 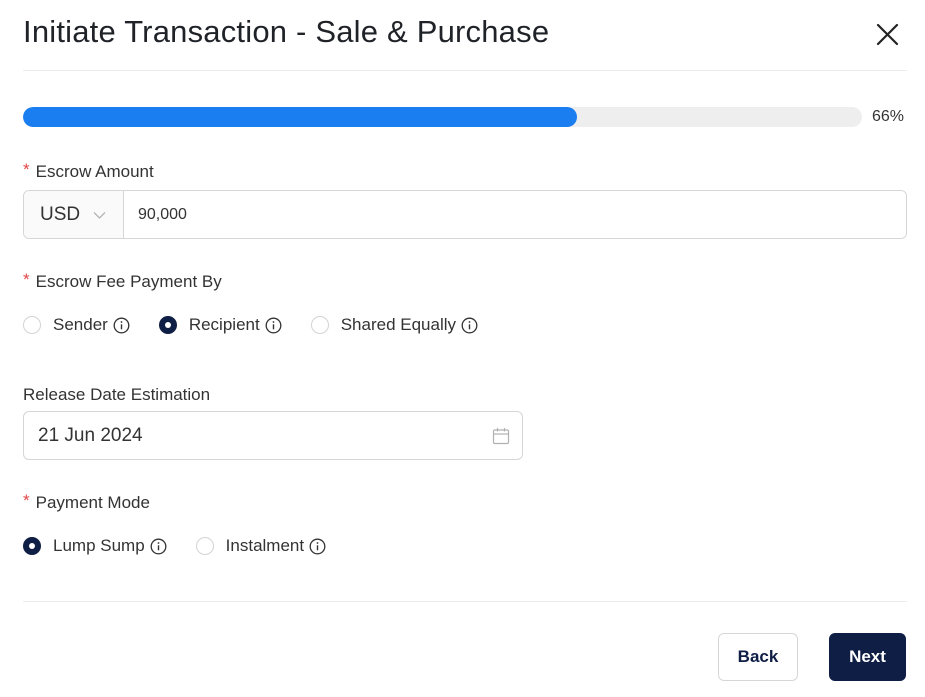 I want to click on header-divider, so click(x=465, y=70).